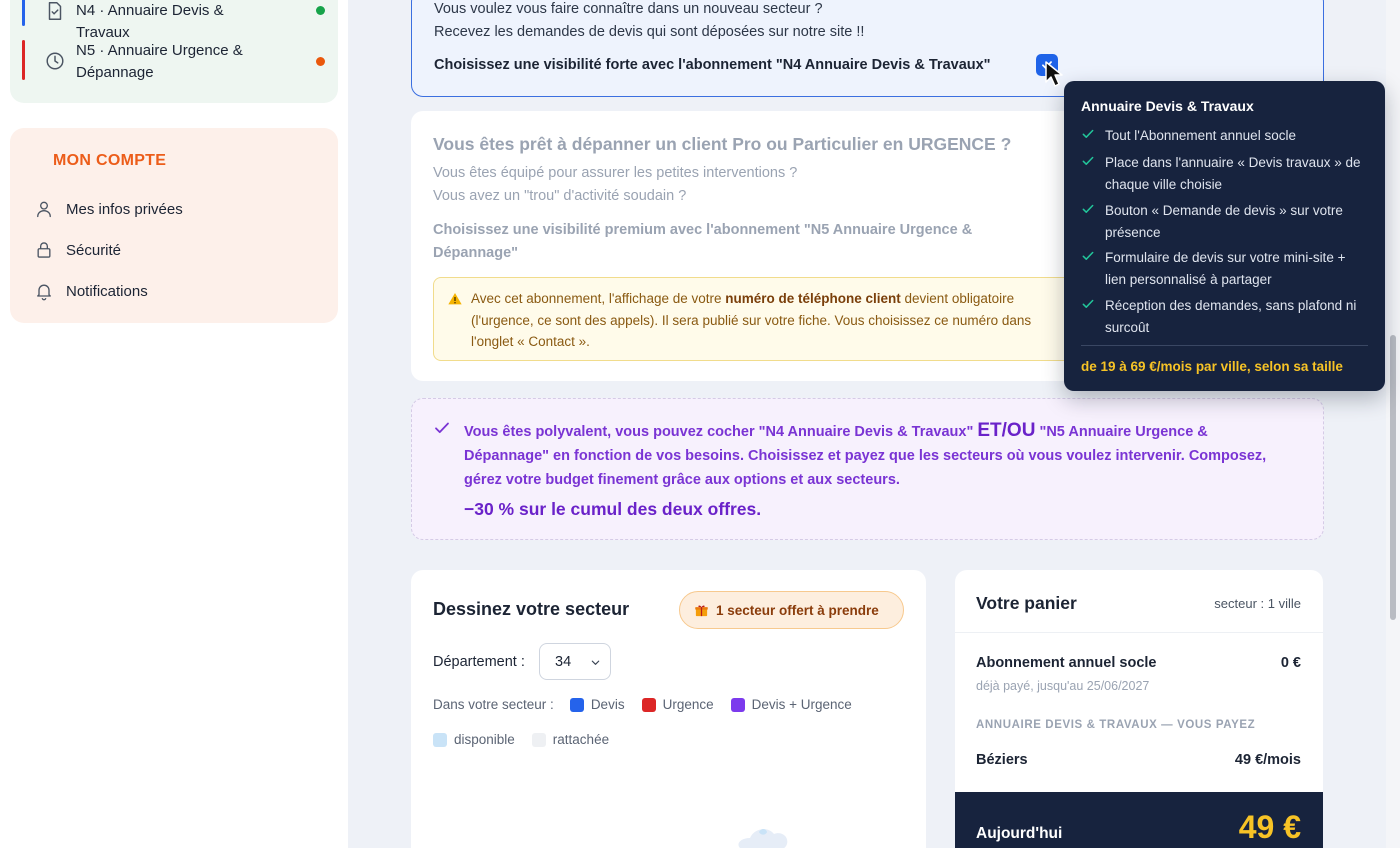  I want to click on legend-label: Dans votre secteur :, so click(493, 704).